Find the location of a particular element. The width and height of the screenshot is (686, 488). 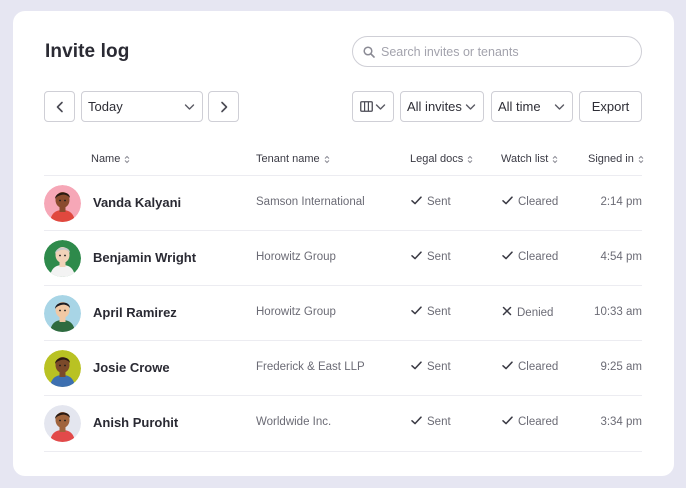

tenant-name: Benjamin Wright is located at coordinates (145, 257).